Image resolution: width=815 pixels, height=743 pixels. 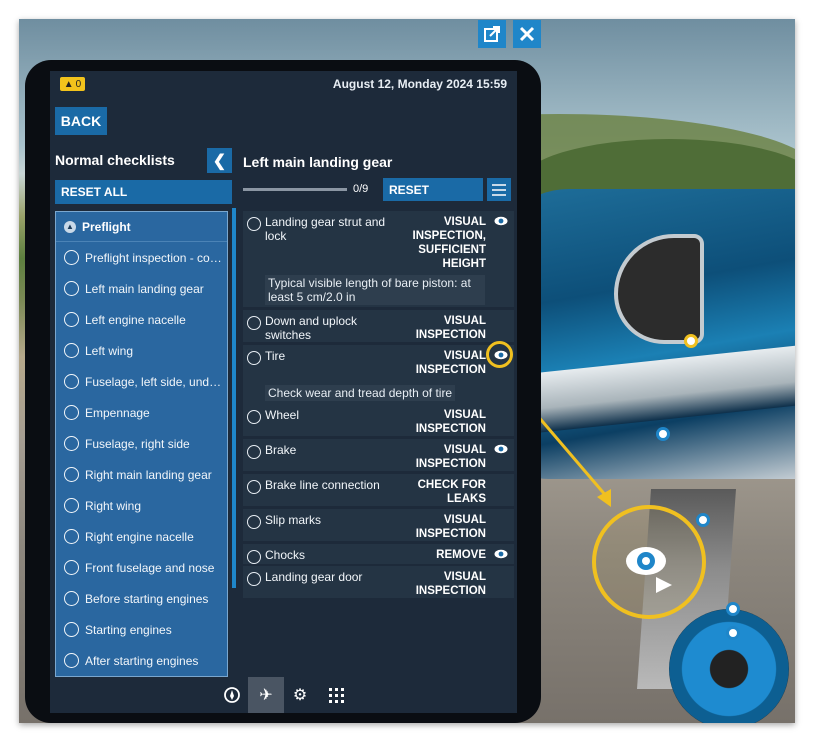 I want to click on check-action: REMOVE, so click(x=461, y=555).